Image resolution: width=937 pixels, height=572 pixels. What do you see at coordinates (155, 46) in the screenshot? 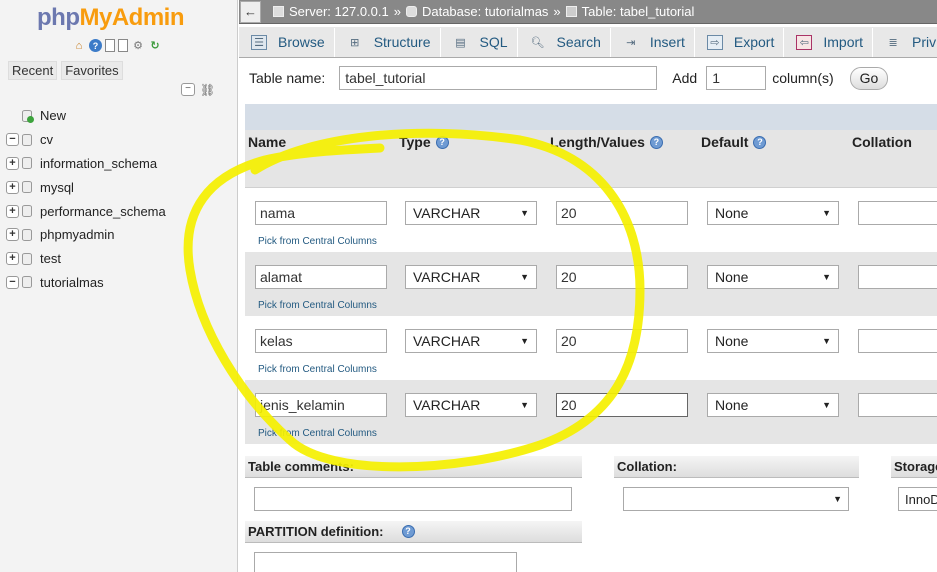
I see `reload-icon: ↻` at bounding box center [155, 46].